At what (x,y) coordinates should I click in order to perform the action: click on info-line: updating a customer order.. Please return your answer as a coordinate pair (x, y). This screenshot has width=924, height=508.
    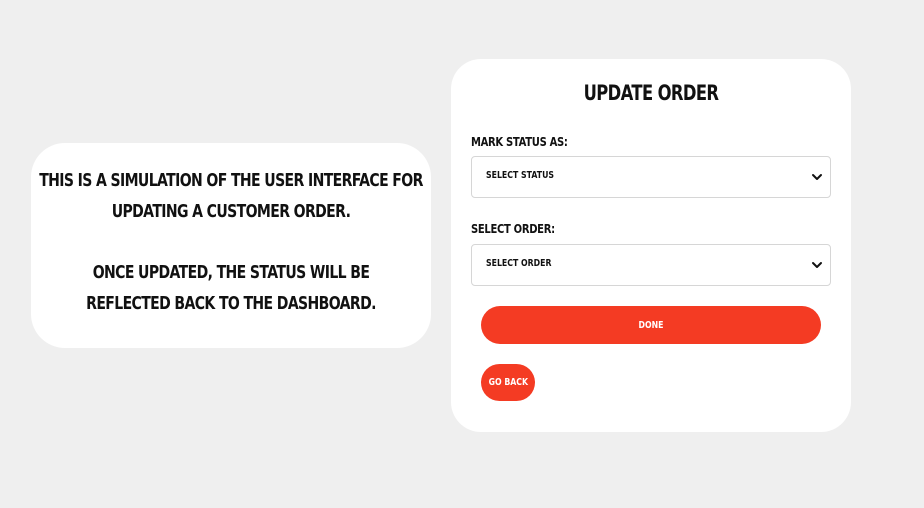
    Looking at the image, I should click on (231, 211).